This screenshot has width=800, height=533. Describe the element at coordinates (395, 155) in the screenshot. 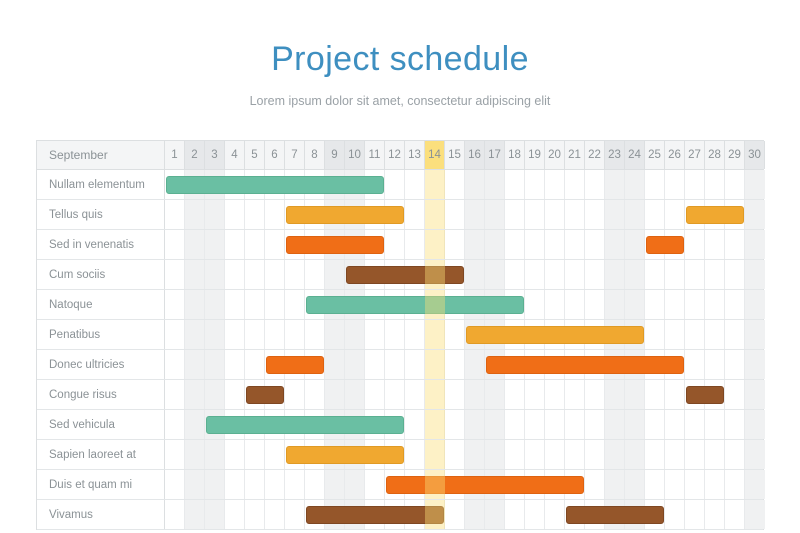

I see `day-header-cell-12: 12` at that location.